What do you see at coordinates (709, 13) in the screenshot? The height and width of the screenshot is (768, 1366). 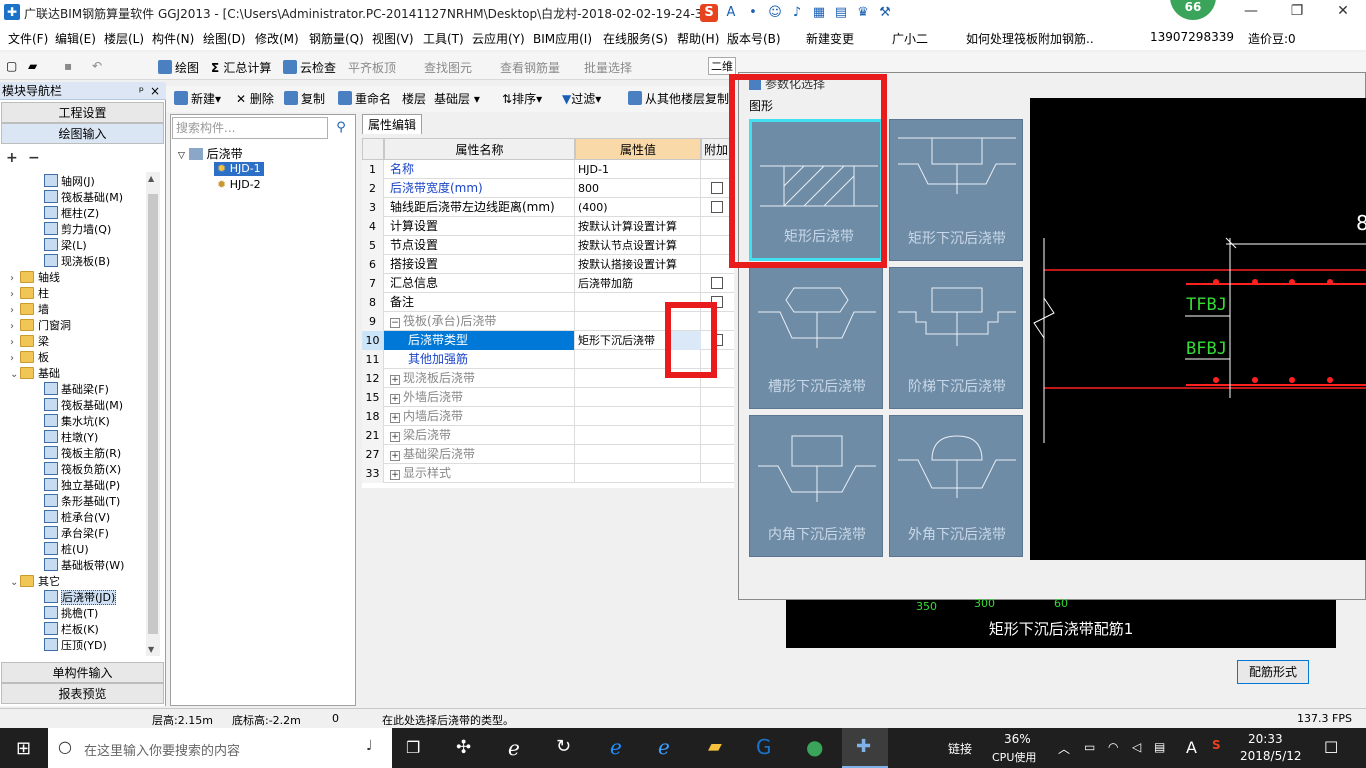 I see `sogou-ime-icon: S` at bounding box center [709, 13].